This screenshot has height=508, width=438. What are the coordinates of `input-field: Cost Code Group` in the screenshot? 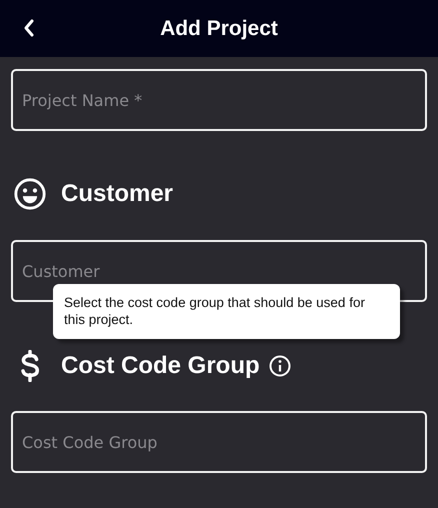 It's located at (219, 442).